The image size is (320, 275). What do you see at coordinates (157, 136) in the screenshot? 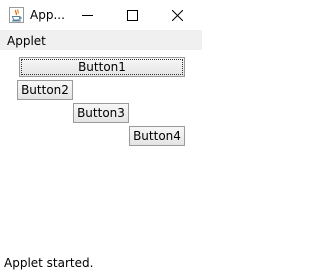
I see `button-4: Button4` at bounding box center [157, 136].